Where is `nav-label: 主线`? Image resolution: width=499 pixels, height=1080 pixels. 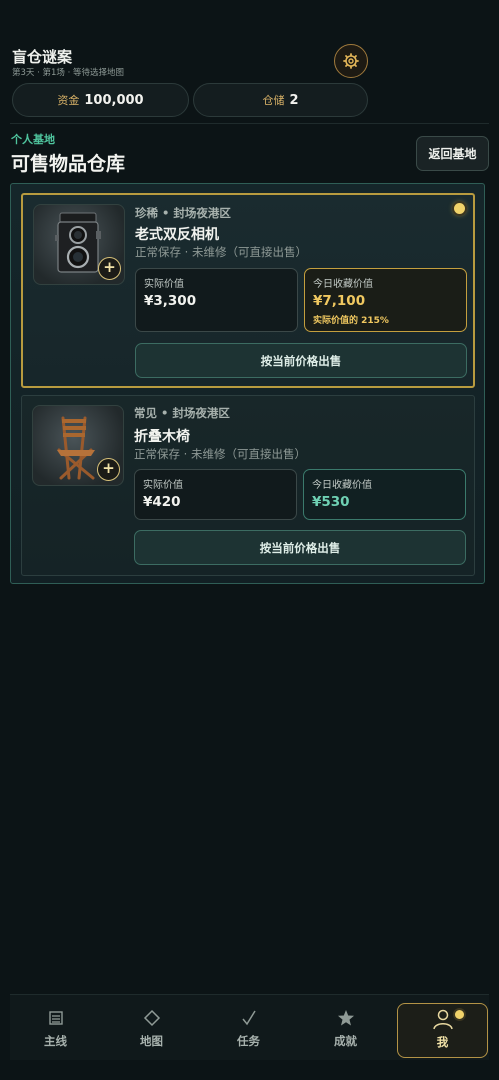 nav-label: 主线 is located at coordinates (55, 1041).